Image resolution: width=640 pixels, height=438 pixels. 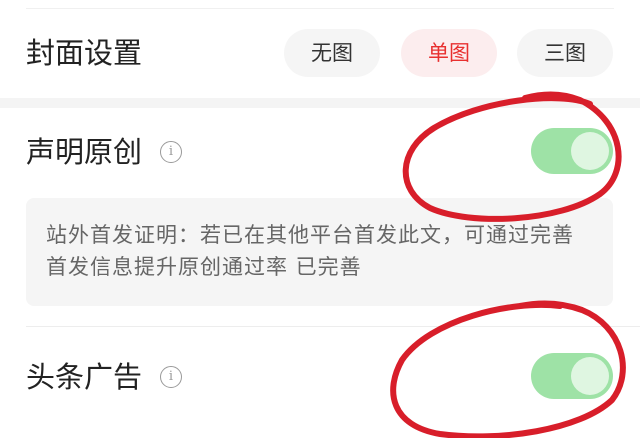 I want to click on headline-ads-toggle, so click(x=572, y=376).